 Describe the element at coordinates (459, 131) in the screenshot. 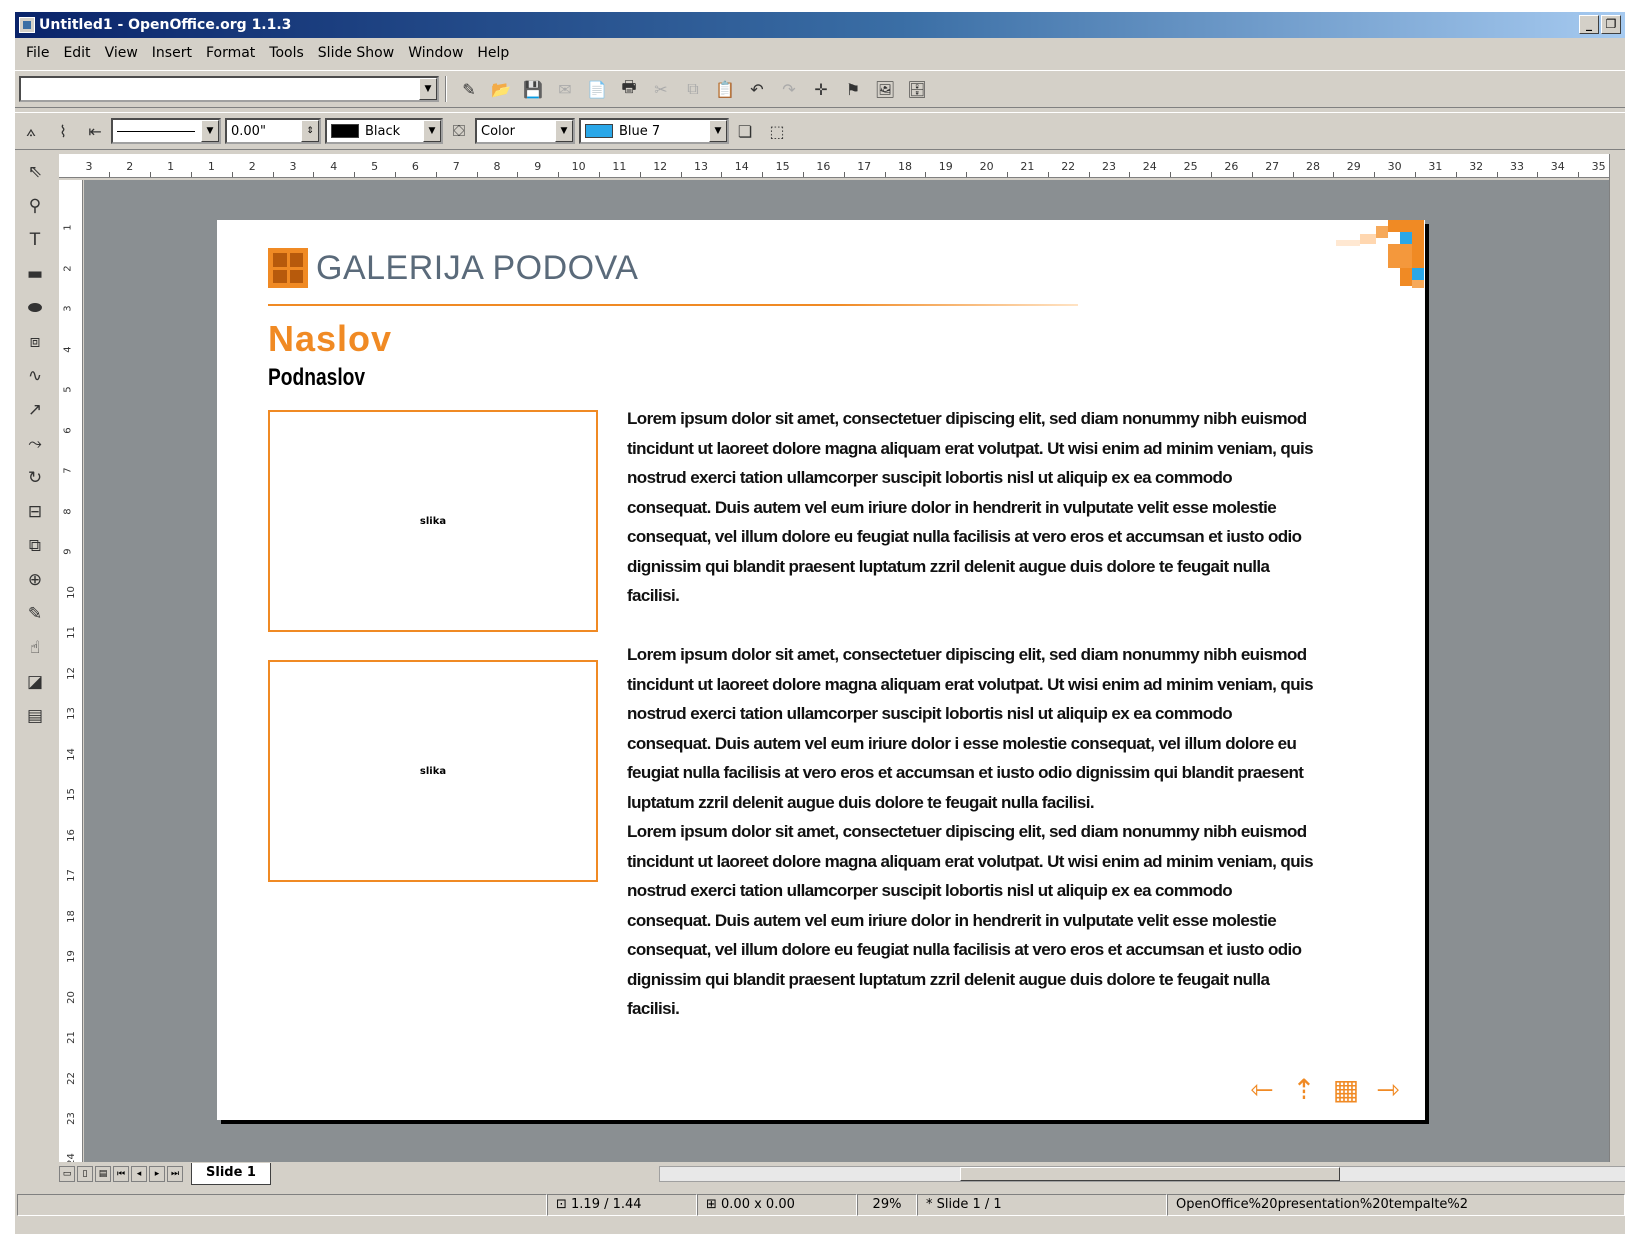

I see `area-fill-icon: ⛋` at that location.